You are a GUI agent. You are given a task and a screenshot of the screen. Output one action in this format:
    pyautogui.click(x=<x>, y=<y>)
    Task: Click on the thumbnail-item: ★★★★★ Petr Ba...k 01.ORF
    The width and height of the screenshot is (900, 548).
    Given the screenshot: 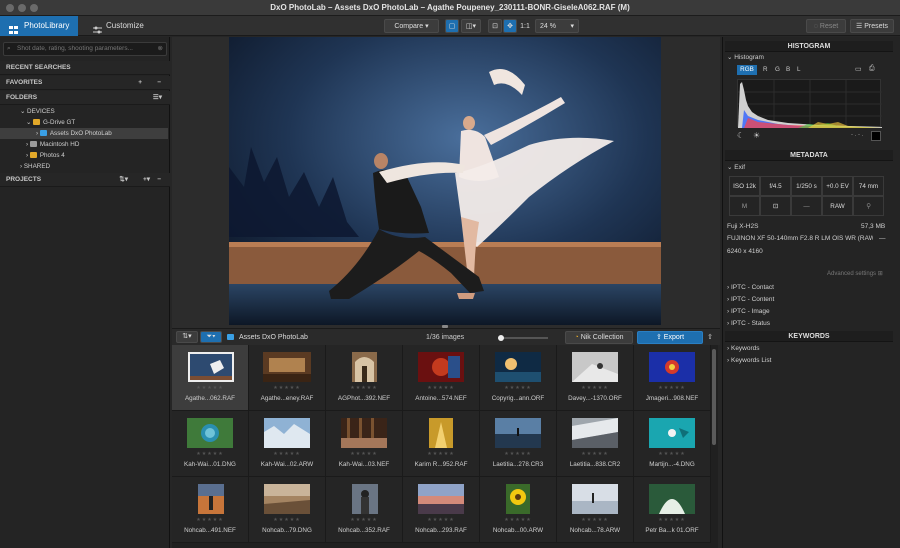 What is the action you would take?
    pyautogui.click(x=672, y=510)
    